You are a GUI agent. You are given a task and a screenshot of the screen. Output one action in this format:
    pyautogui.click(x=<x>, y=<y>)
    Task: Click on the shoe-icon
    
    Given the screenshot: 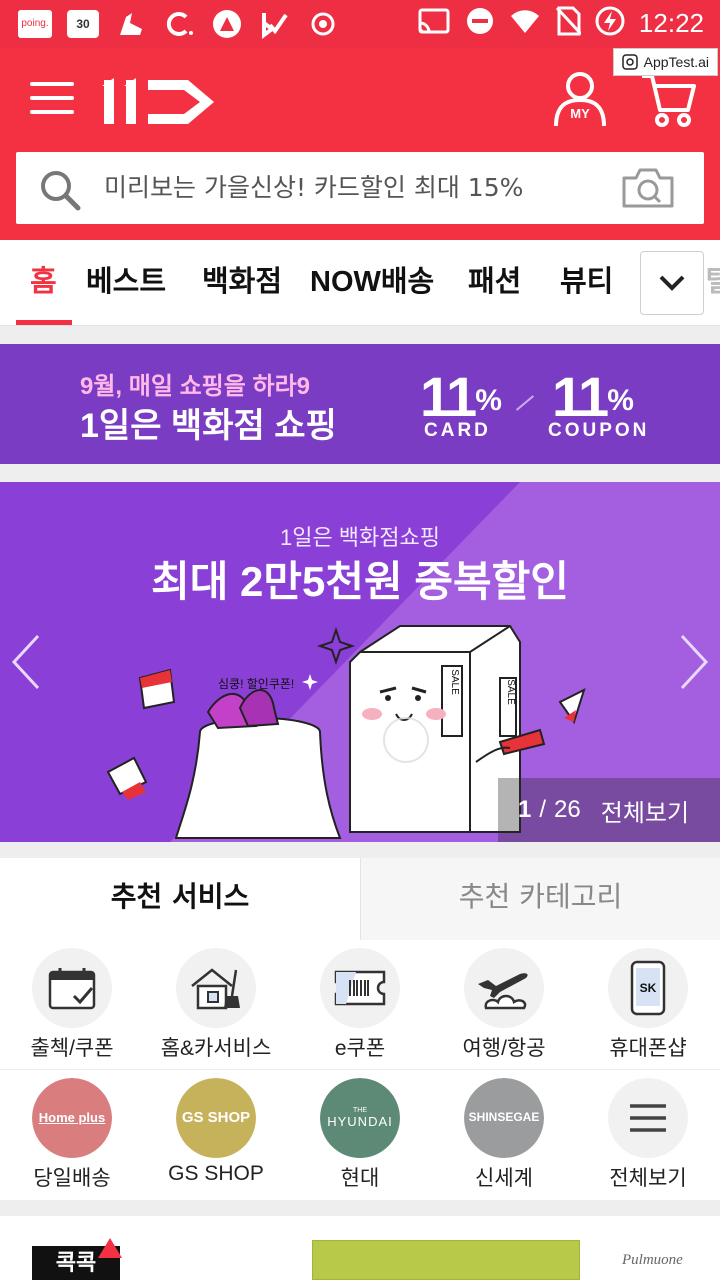 What is the action you would take?
    pyautogui.click(x=131, y=24)
    